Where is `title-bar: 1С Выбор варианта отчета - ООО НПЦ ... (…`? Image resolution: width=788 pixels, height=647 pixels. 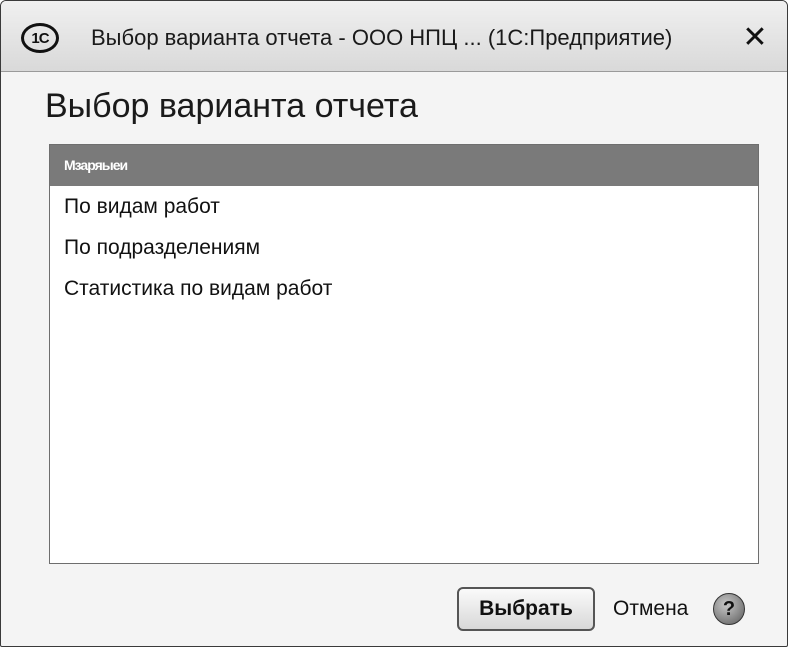
title-bar: 1С Выбор варианта отчета - ООО НПЦ ... (… is located at coordinates (394, 36).